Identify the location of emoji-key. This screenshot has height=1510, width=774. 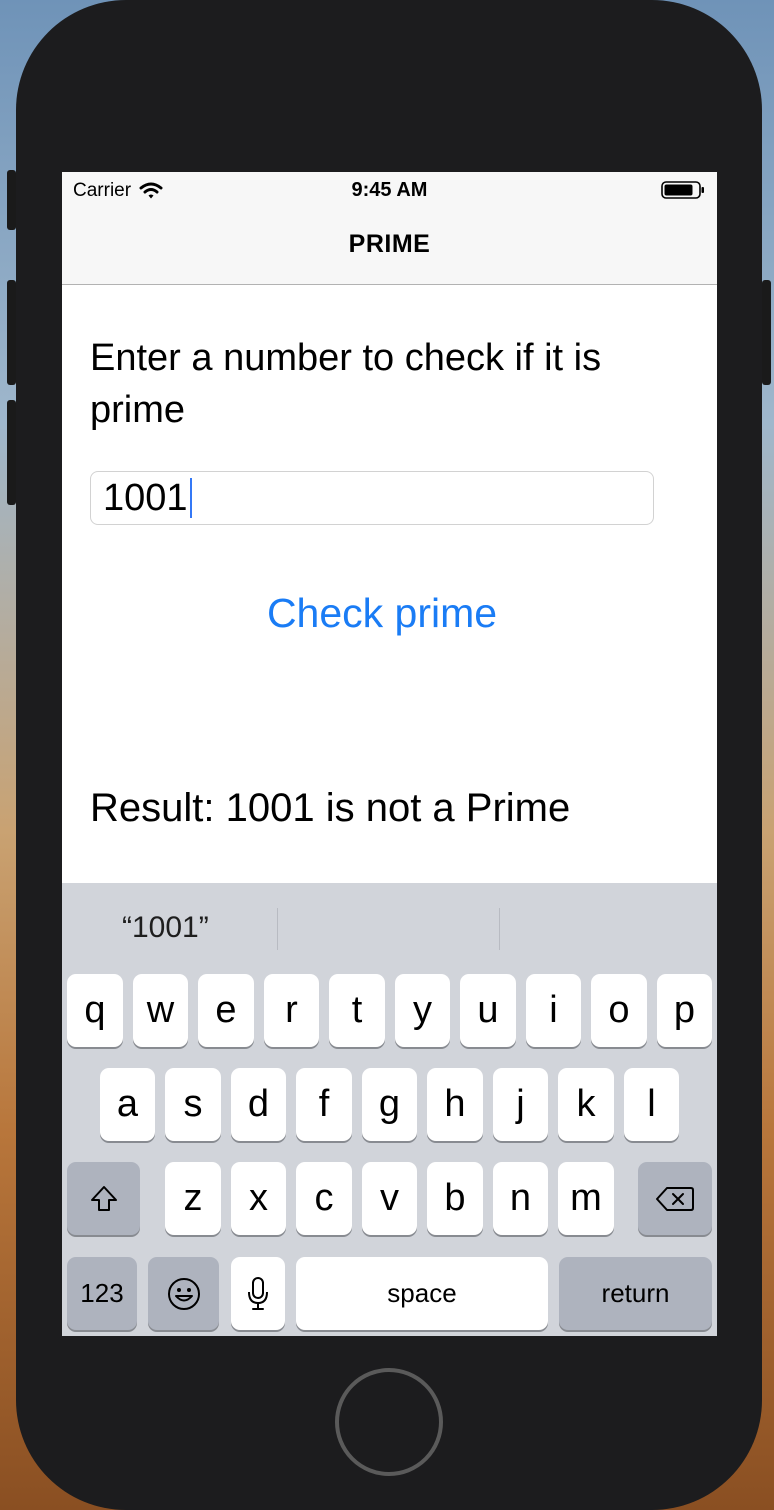
(183, 1293).